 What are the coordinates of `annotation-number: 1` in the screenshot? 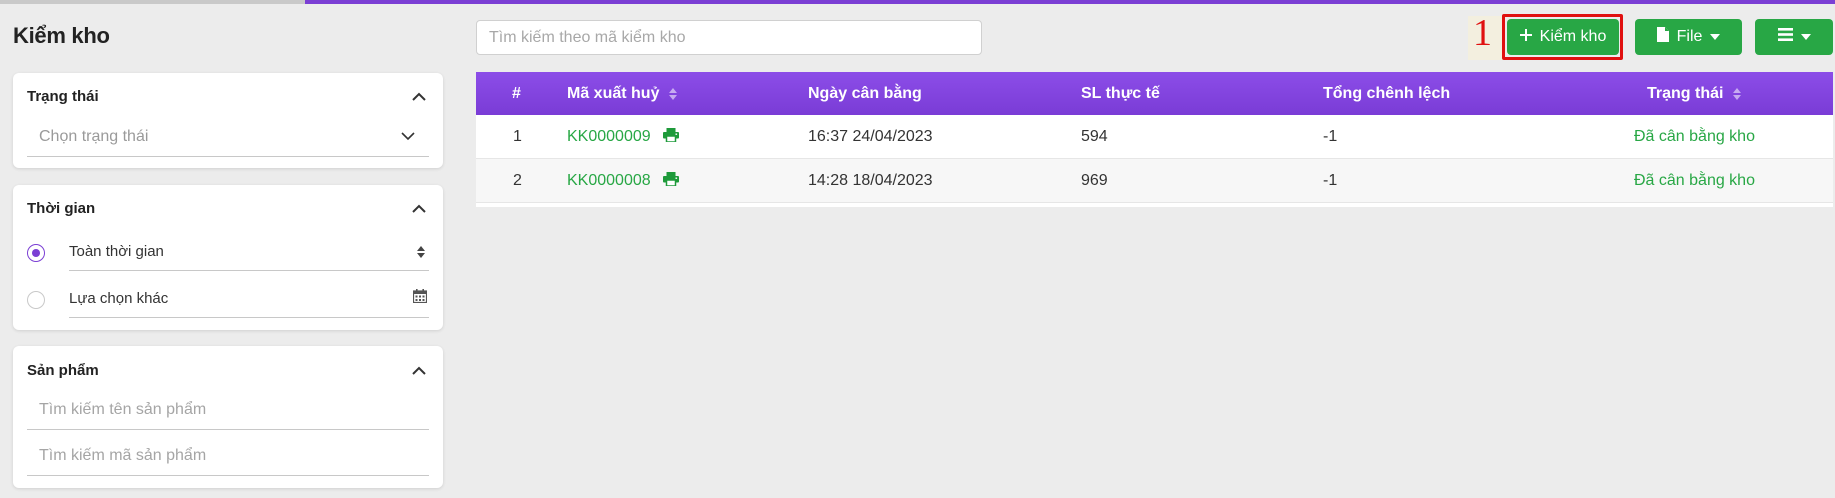 It's located at (1482, 33).